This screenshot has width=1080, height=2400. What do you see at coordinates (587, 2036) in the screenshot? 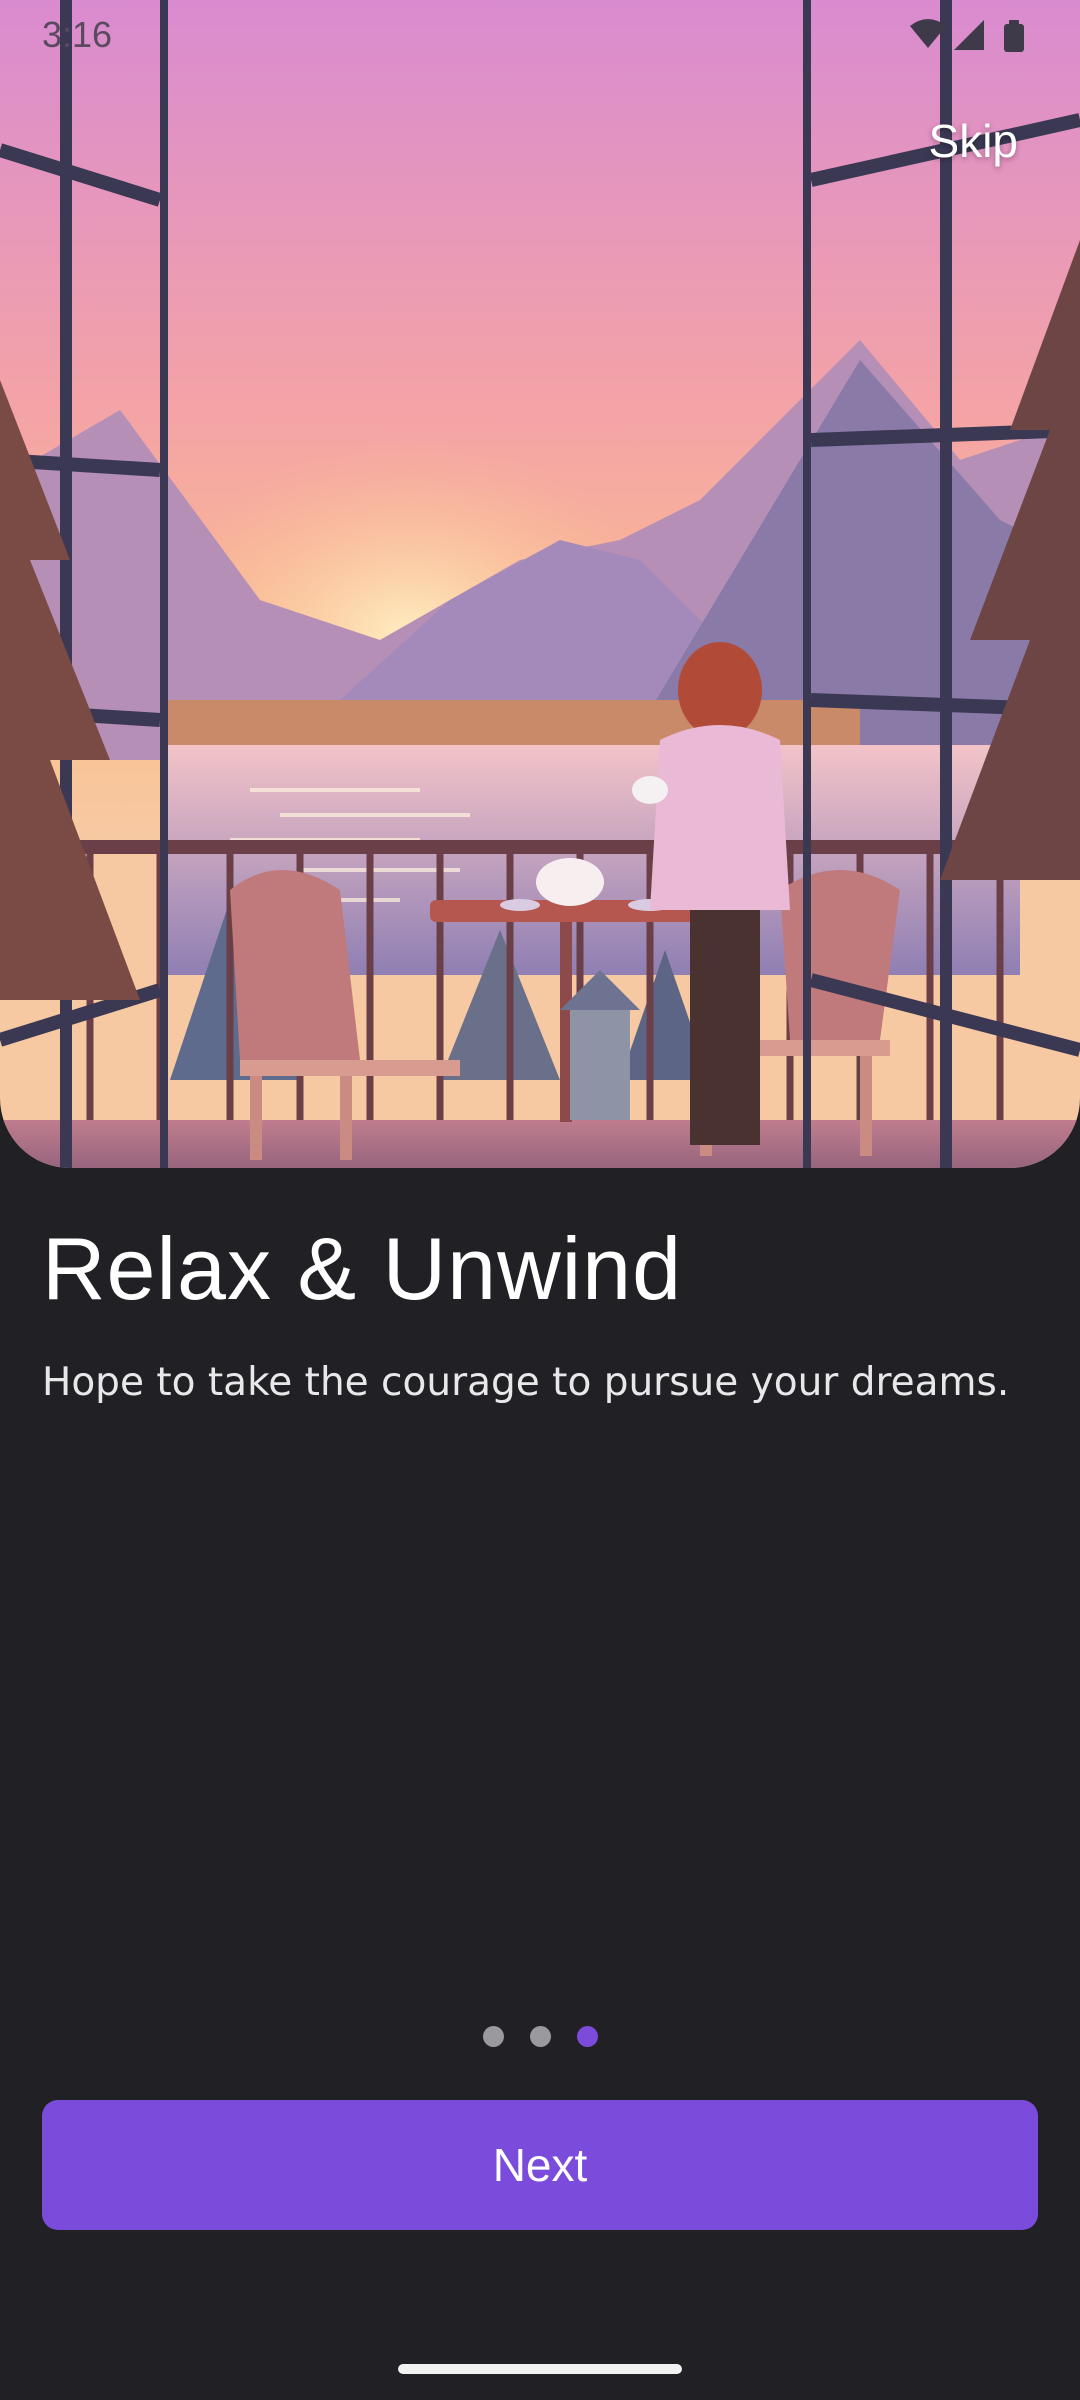
I see `page-dot-3-active` at bounding box center [587, 2036].